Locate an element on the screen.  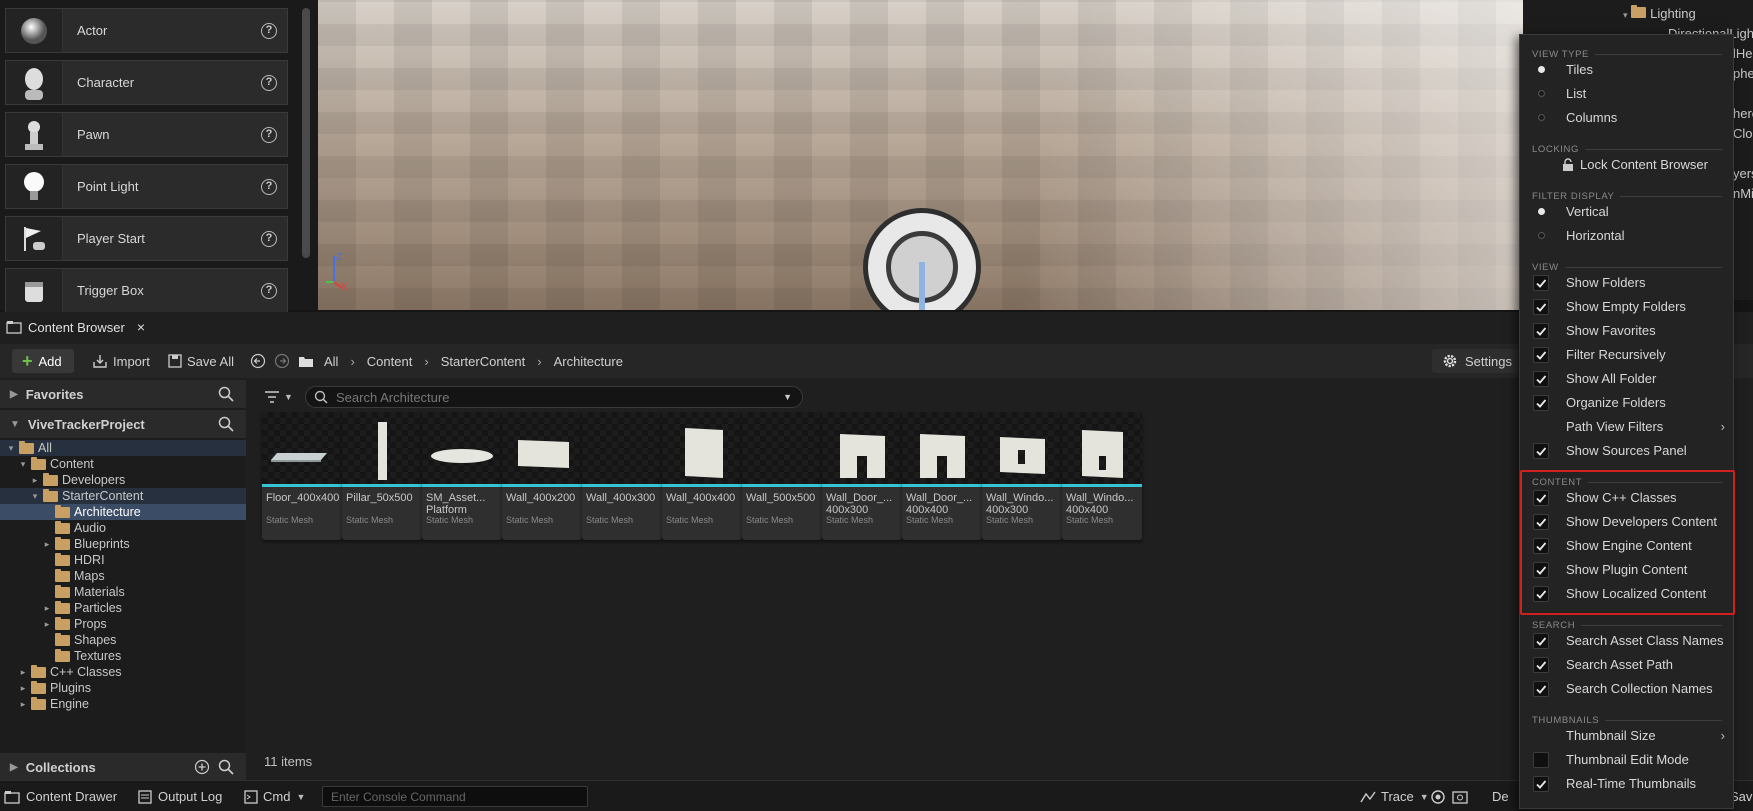
cmd-dropdown: Cmd ▼ is located at coordinates (274, 796).